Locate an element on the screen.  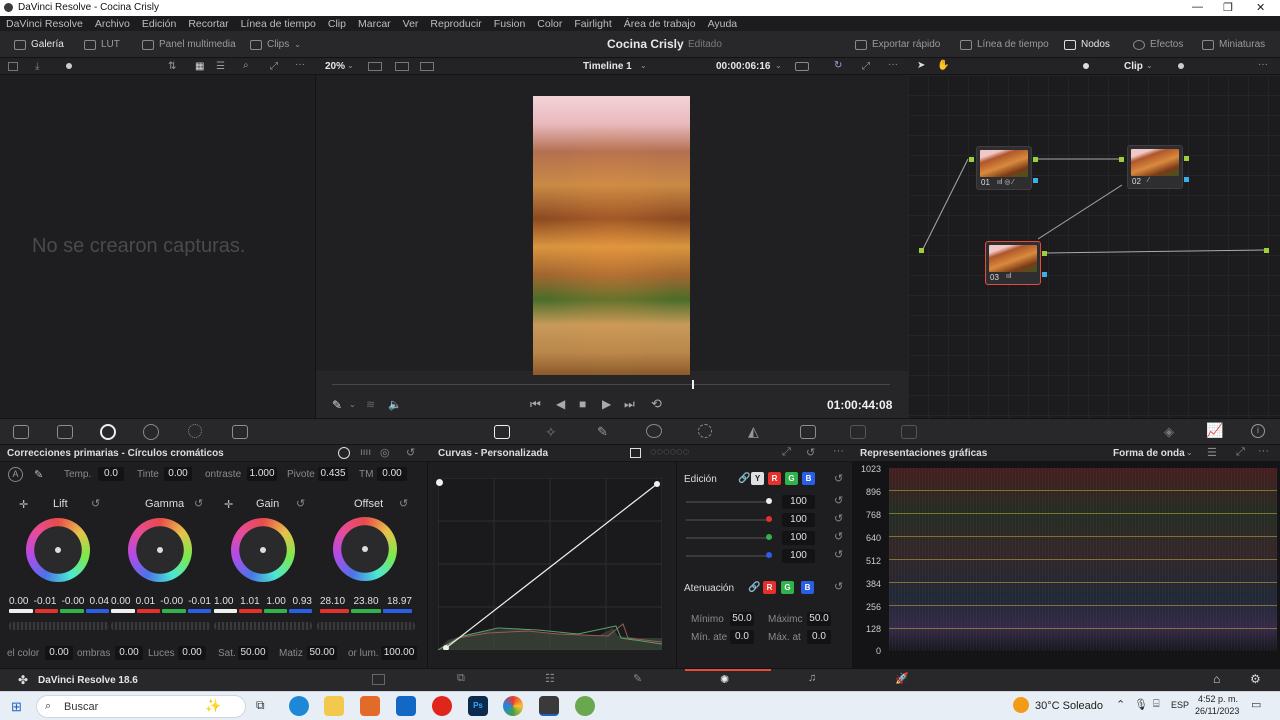
camera-raw-icon is located at coordinates (21, 432).